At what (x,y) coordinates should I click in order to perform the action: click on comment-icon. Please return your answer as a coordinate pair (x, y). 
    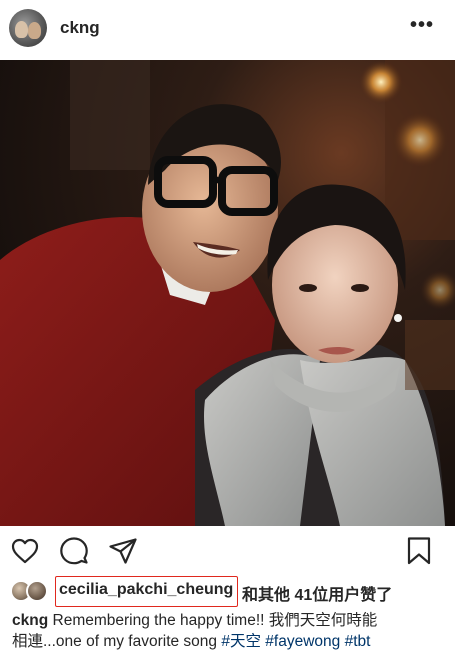
    Looking at the image, I should click on (74, 551).